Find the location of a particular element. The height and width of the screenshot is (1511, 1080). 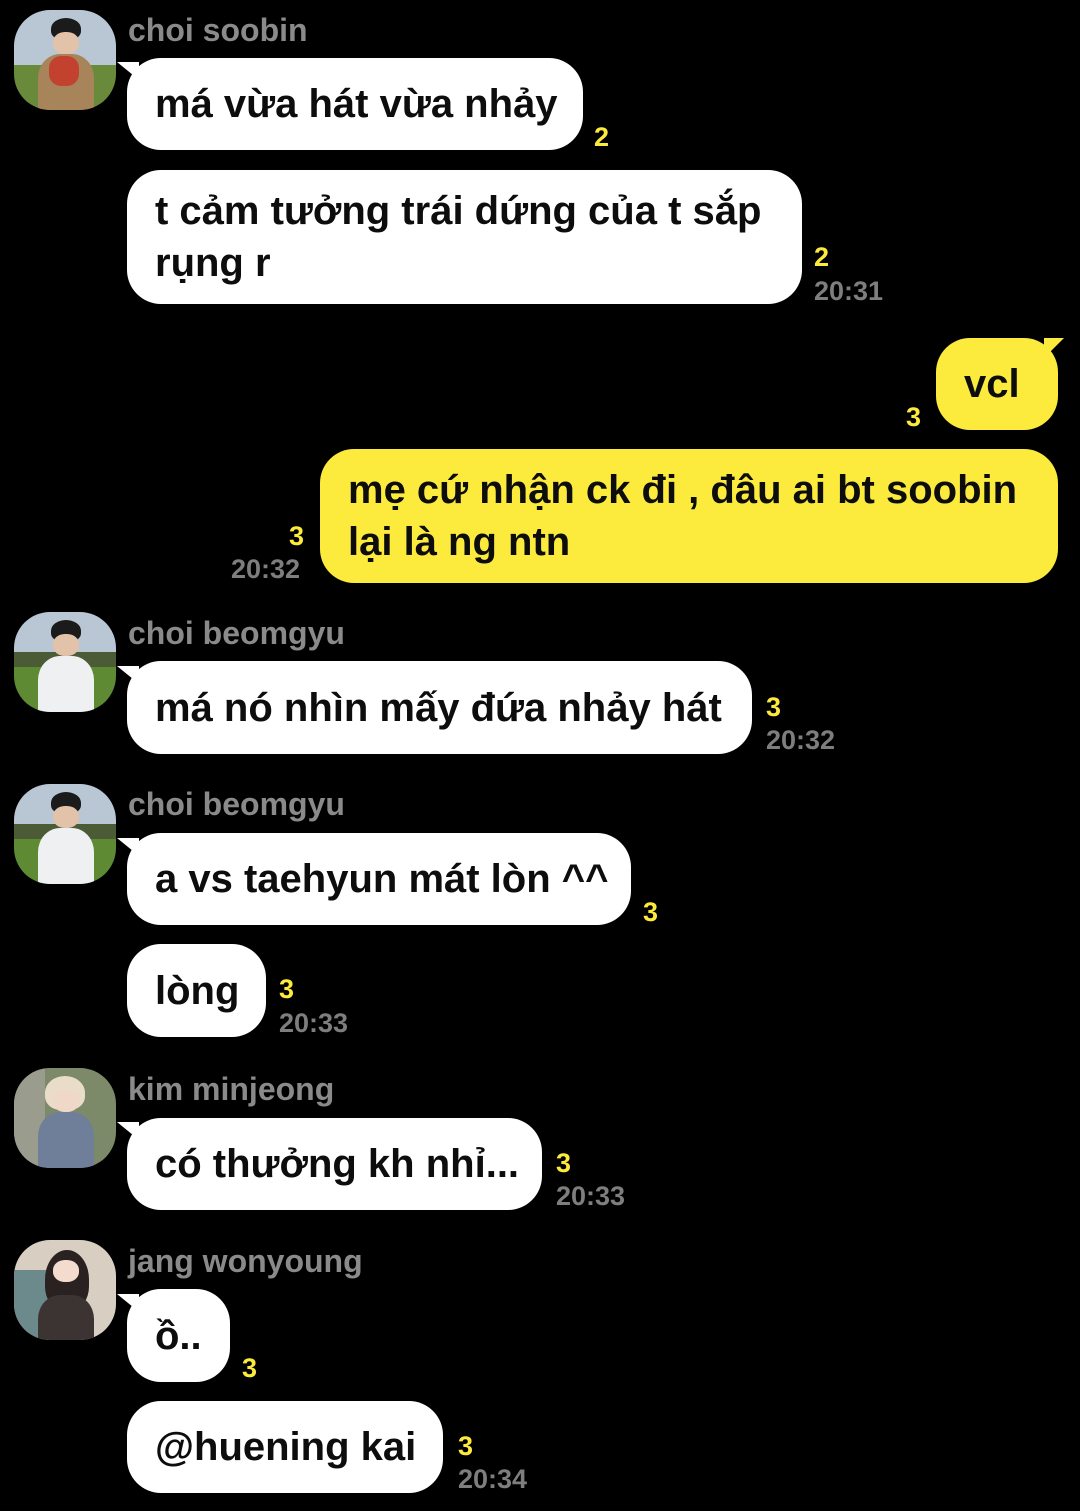

message-bubble: má nó nhìn mấy đứa nhảy hát is located at coordinates (439, 707).